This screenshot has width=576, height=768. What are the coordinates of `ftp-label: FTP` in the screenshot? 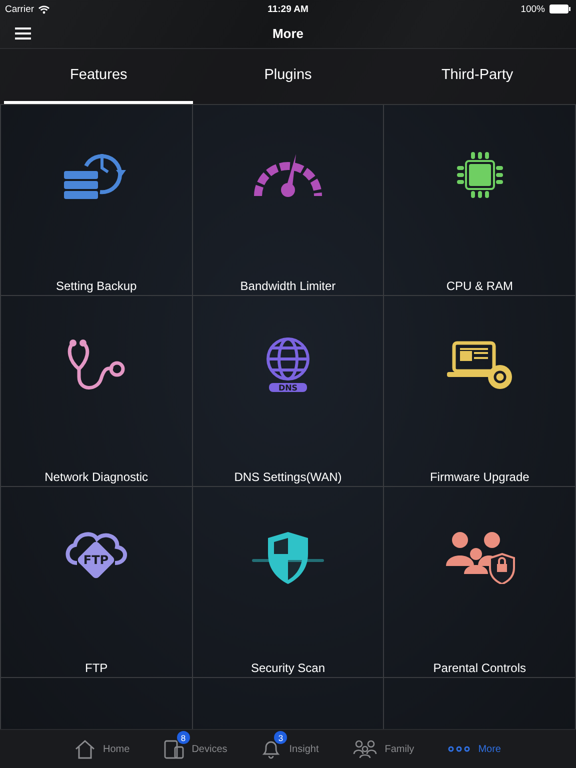 It's located at (96, 560).